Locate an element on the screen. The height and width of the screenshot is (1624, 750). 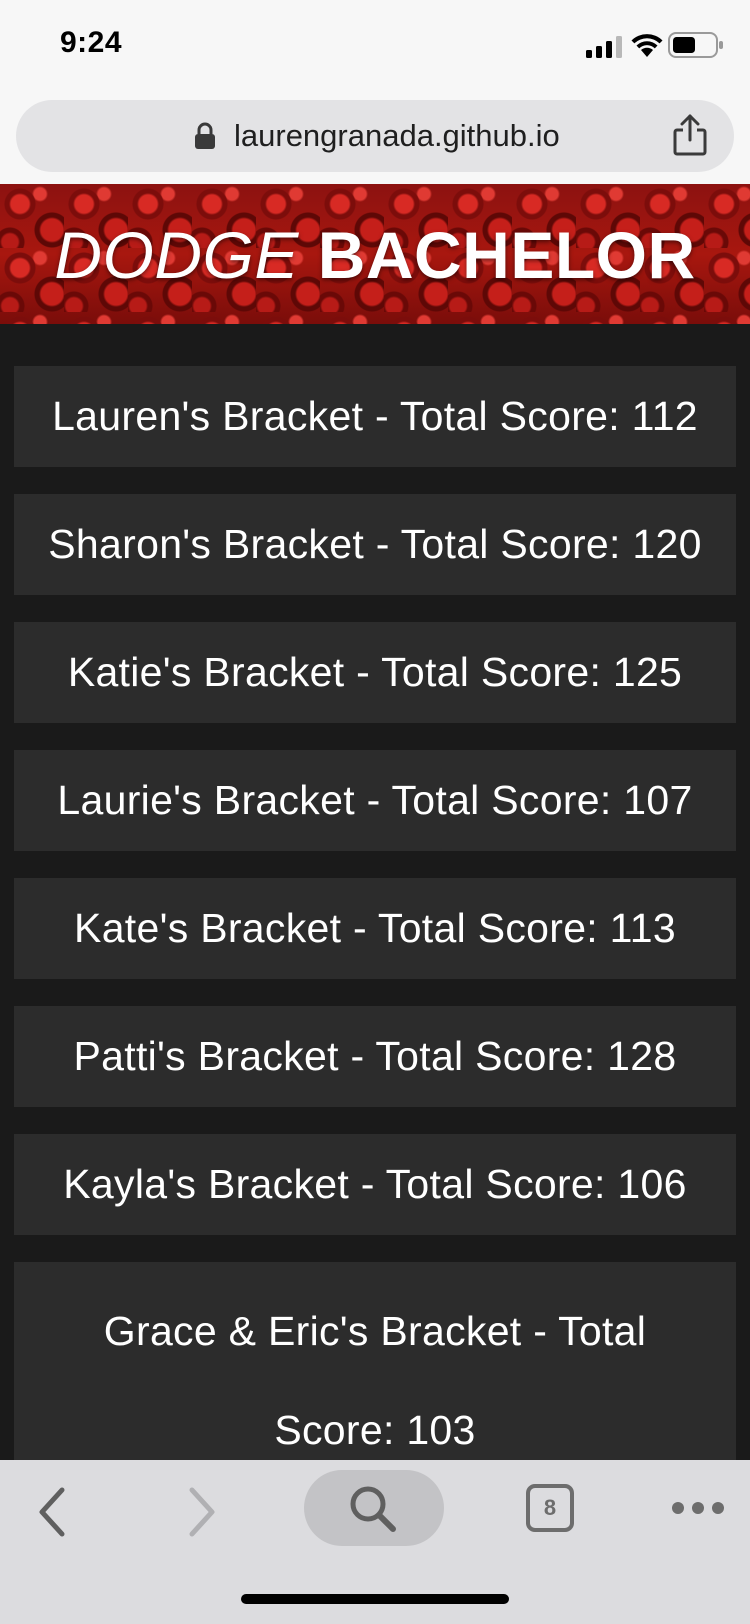
bracket-item-sharon: Sharon's Bracket - Total Score: 120 is located at coordinates (375, 544).